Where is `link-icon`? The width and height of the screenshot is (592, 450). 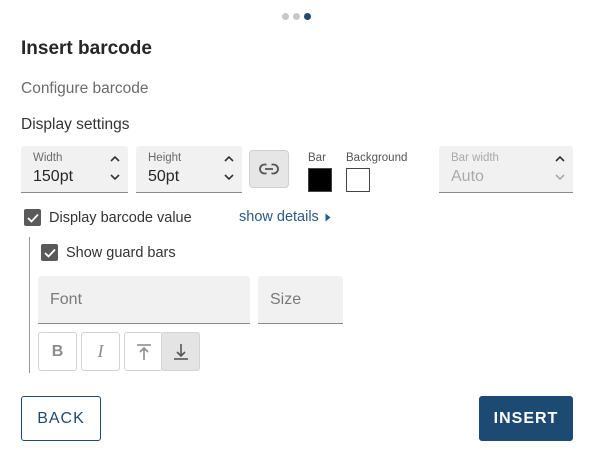
link-icon is located at coordinates (269, 169).